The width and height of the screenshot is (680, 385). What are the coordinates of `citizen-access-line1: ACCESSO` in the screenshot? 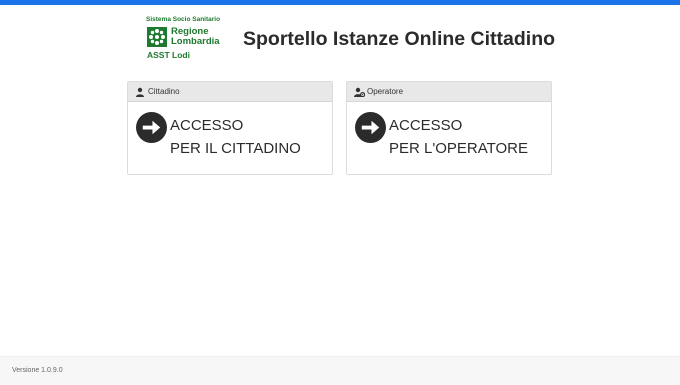 It's located at (207, 125).